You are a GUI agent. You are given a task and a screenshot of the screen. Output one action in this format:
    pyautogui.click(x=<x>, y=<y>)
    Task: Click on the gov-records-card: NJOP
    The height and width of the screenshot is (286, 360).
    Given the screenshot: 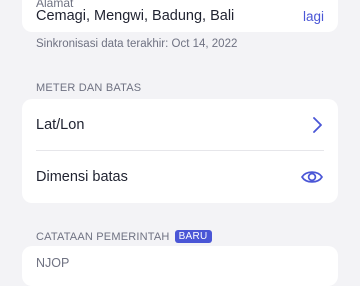 What is the action you would take?
    pyautogui.click(x=180, y=266)
    